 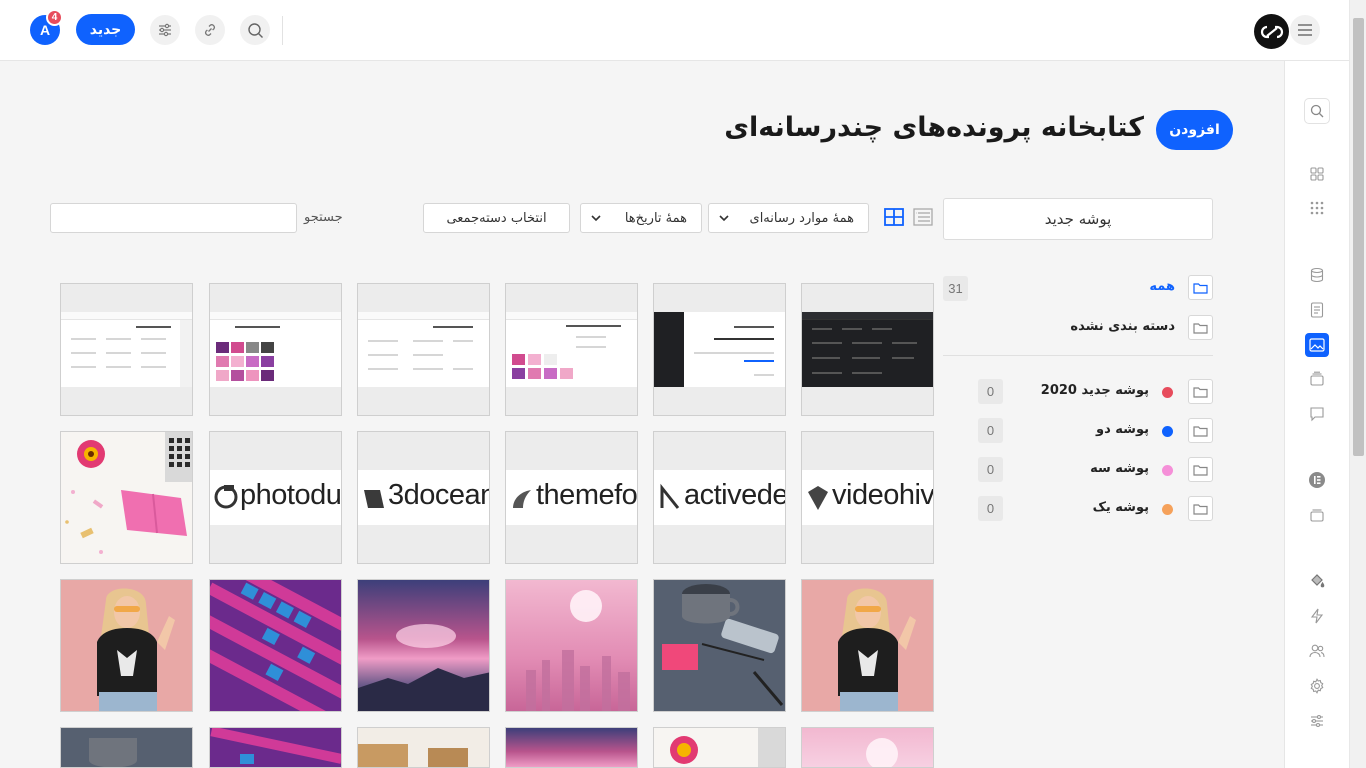 I want to click on side-rail, so click(x=1316, y=414).